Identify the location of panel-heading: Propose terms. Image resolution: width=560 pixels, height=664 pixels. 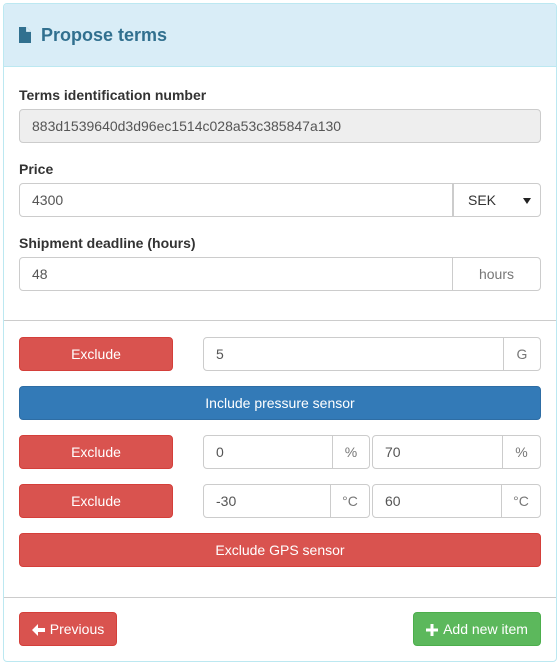
(280, 35).